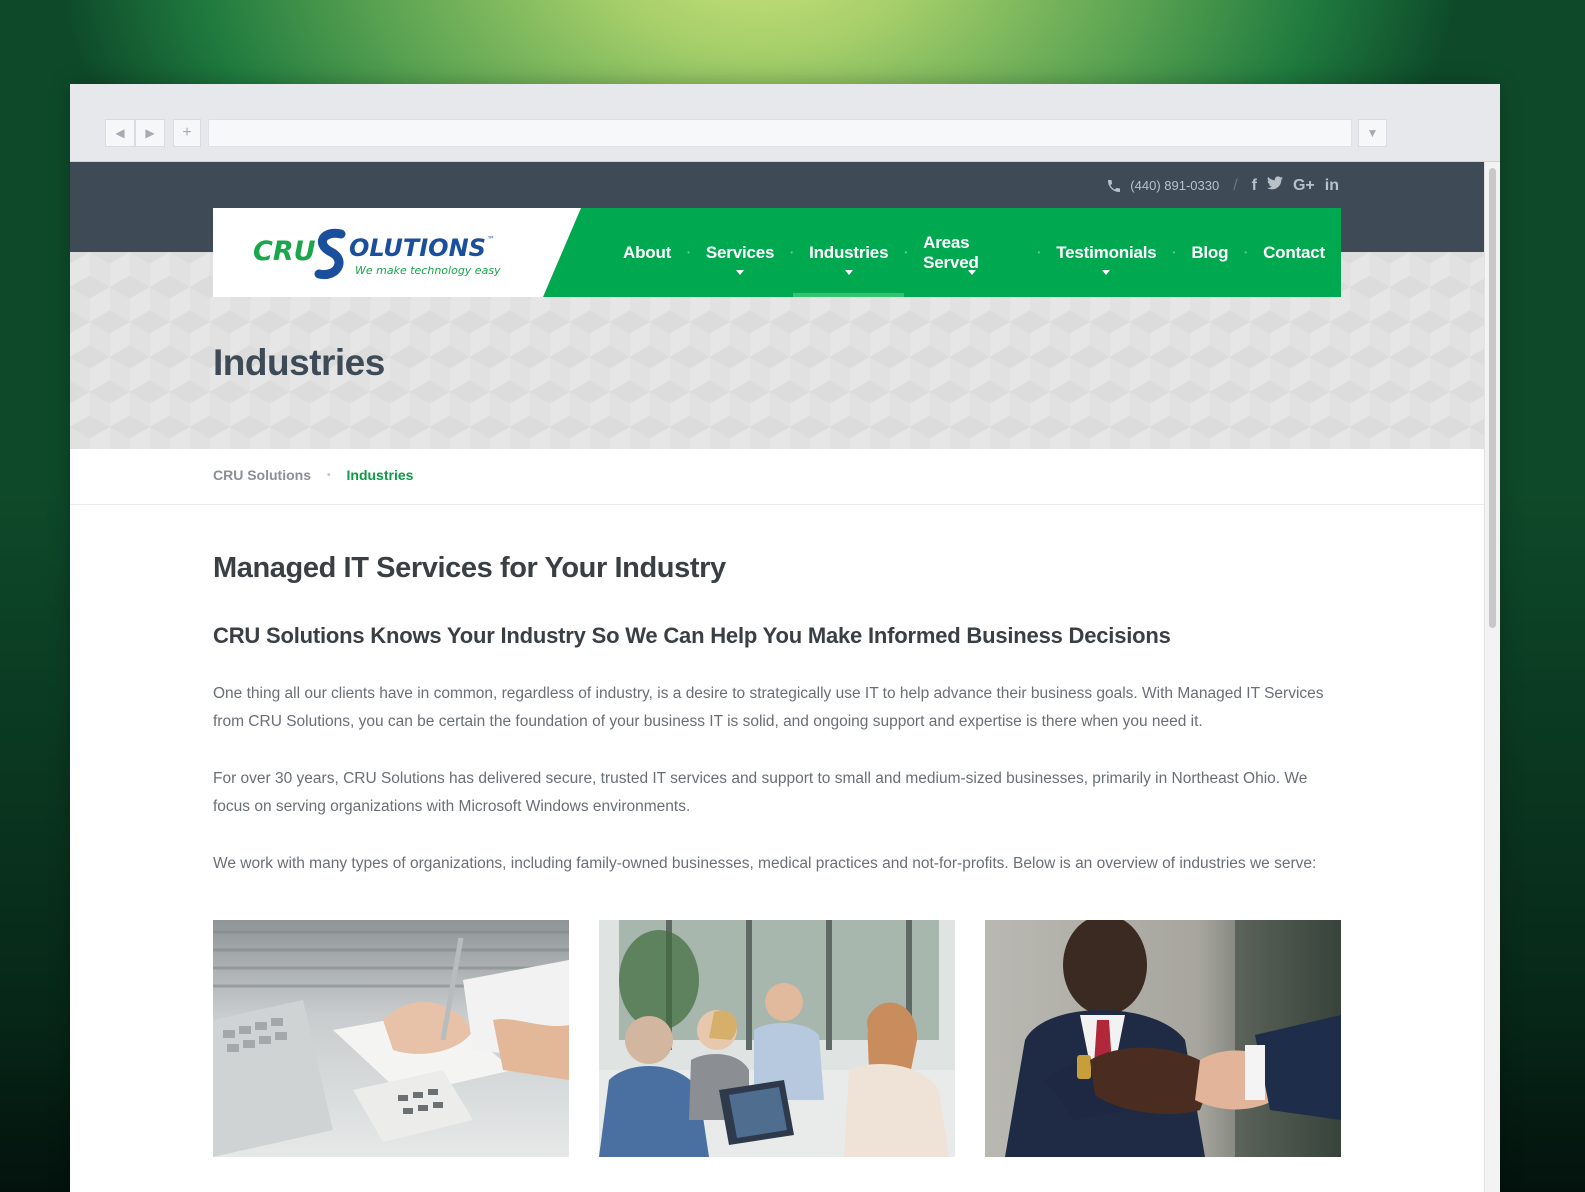 The image size is (1585, 1192). I want to click on nav-item-testimonials: Testimonials, so click(1106, 252).